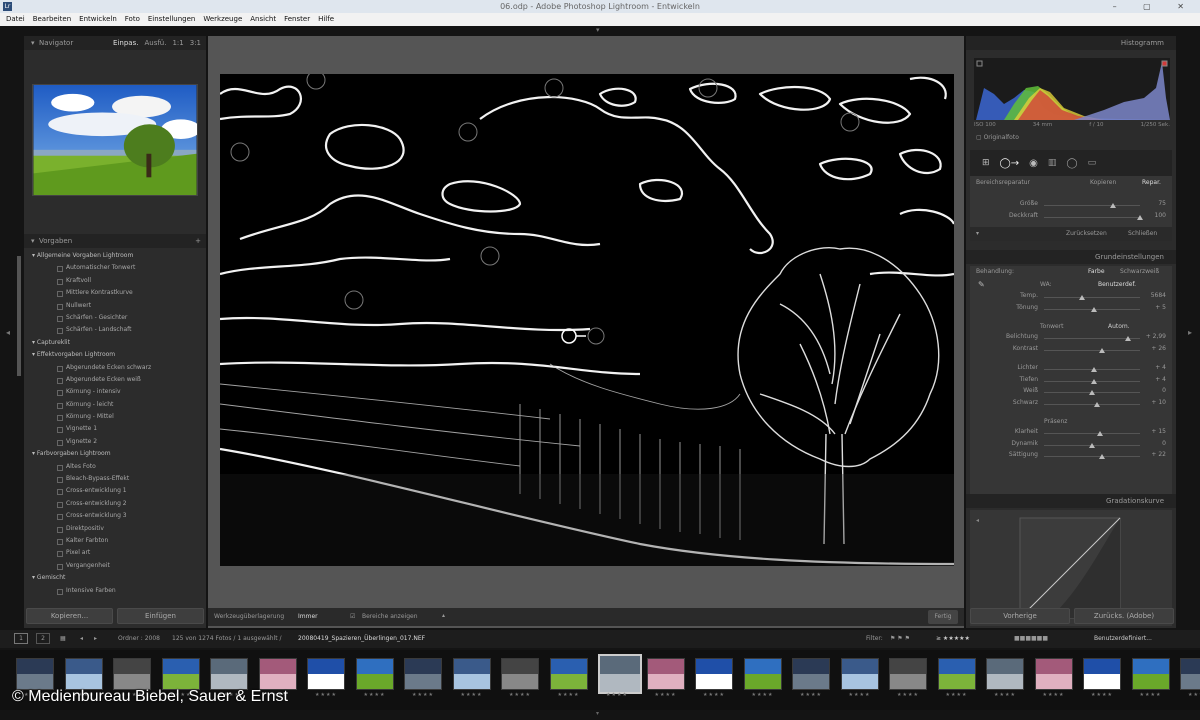  I want to click on slider-row: Deckkraft 100, so click(1071, 218).